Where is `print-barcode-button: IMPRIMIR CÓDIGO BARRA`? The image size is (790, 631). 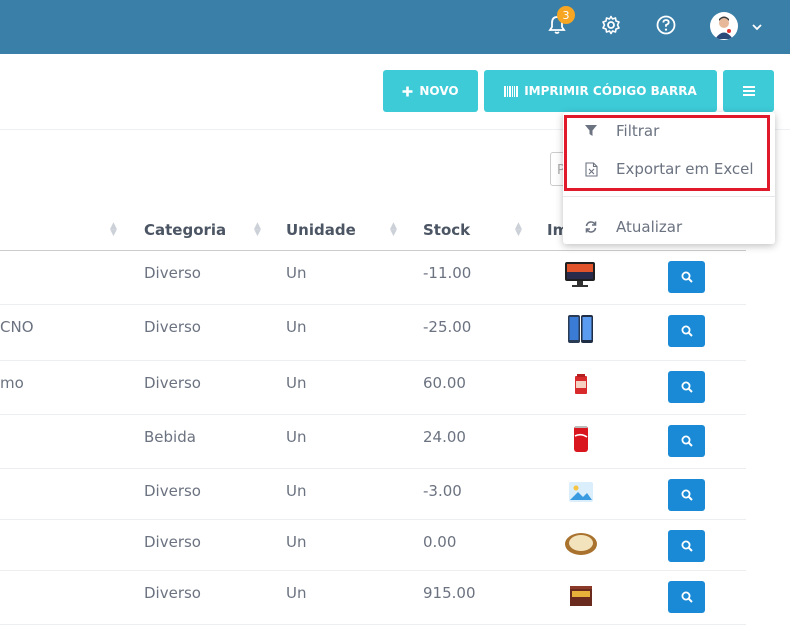
print-barcode-button: IMPRIMIR CÓDIGO BARRA is located at coordinates (600, 91).